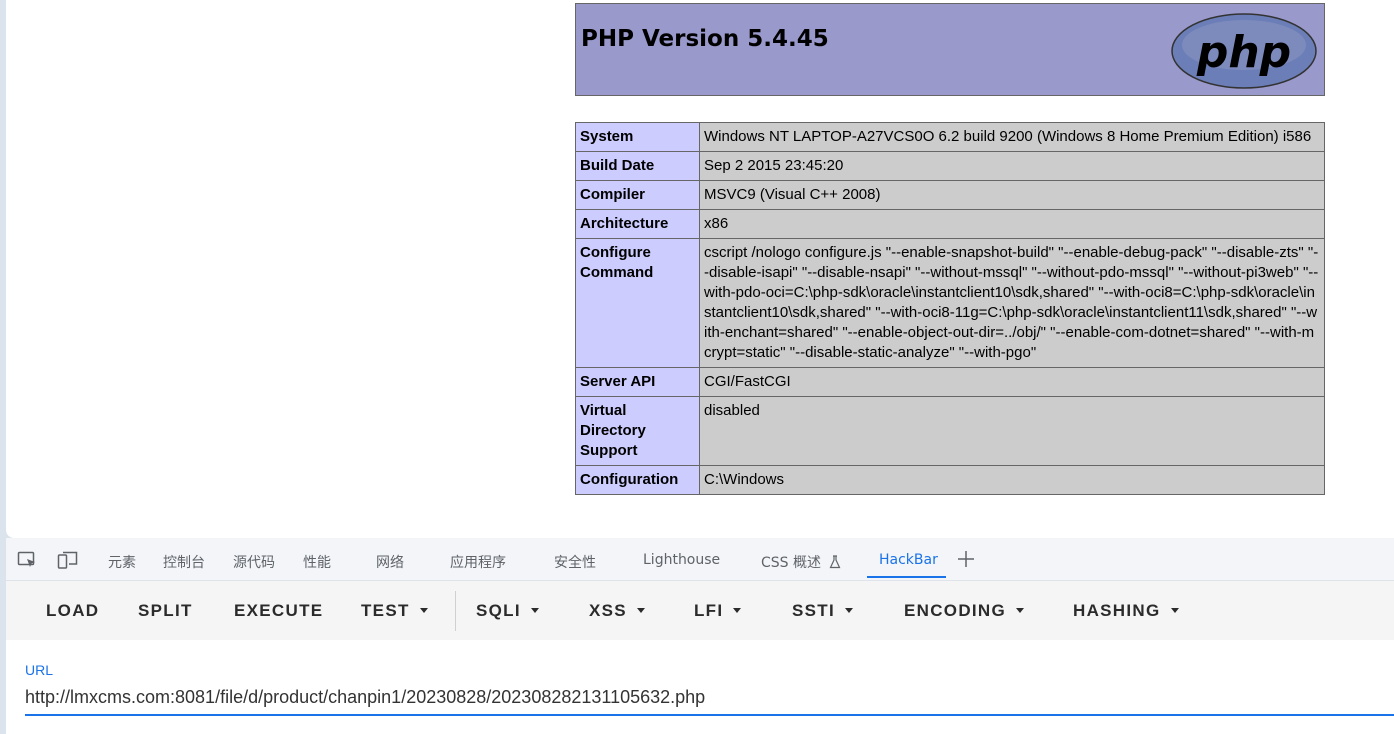  What do you see at coordinates (637, 431) in the screenshot?
I see `row-key: Virtual Directory Support` at bounding box center [637, 431].